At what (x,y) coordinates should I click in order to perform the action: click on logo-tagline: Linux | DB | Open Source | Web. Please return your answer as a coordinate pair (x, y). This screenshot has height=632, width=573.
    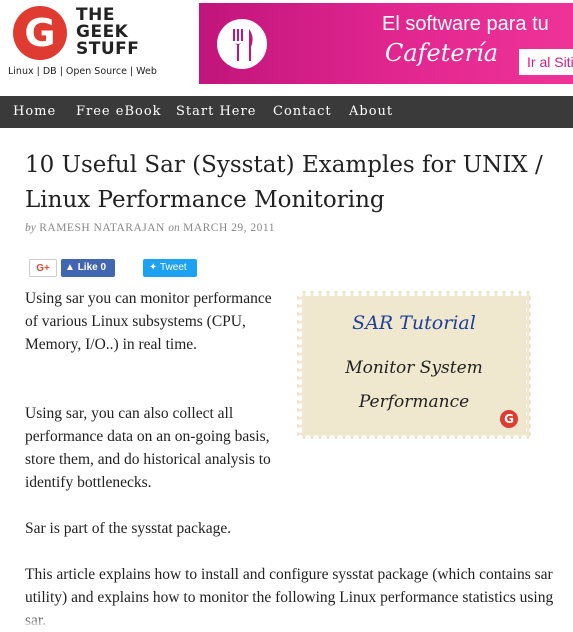
    Looking at the image, I should click on (82, 71).